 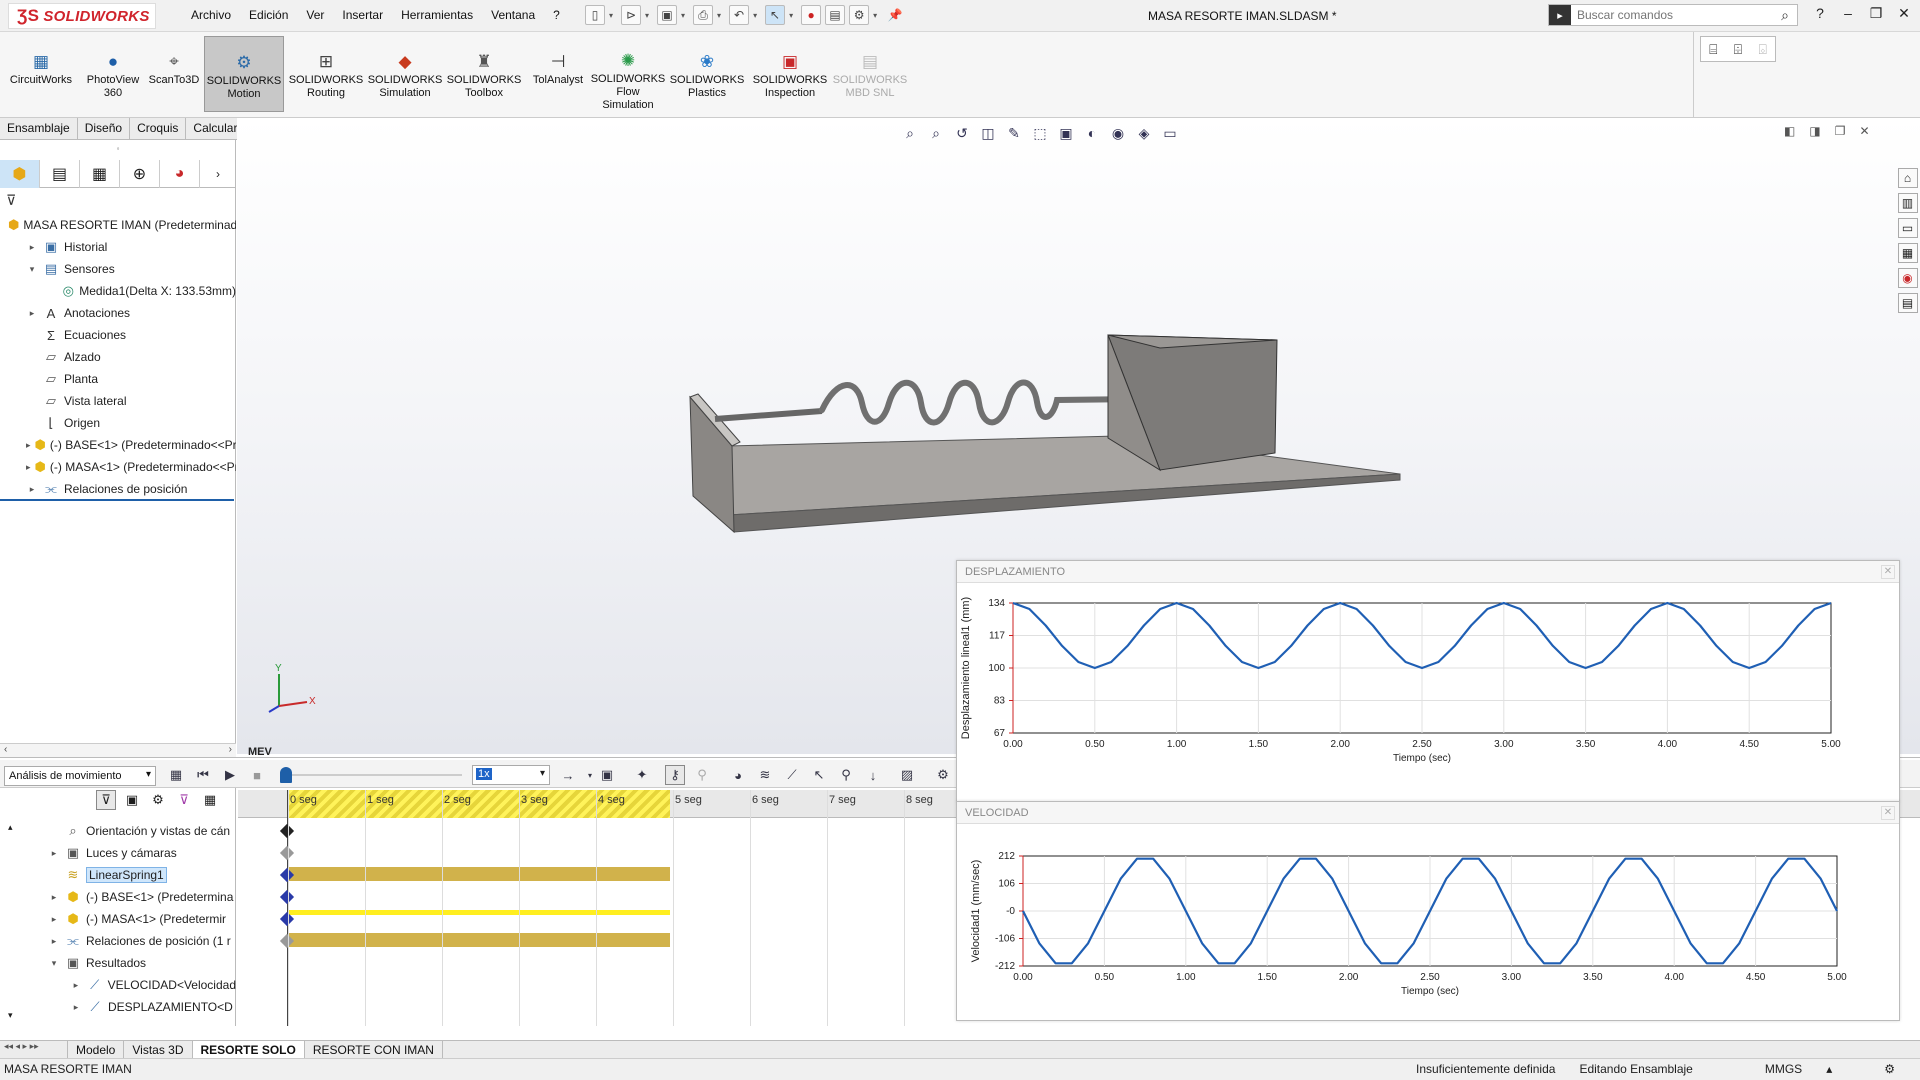 What do you see at coordinates (607, 775) in the screenshot?
I see `save-animation-icon: ▣` at bounding box center [607, 775].